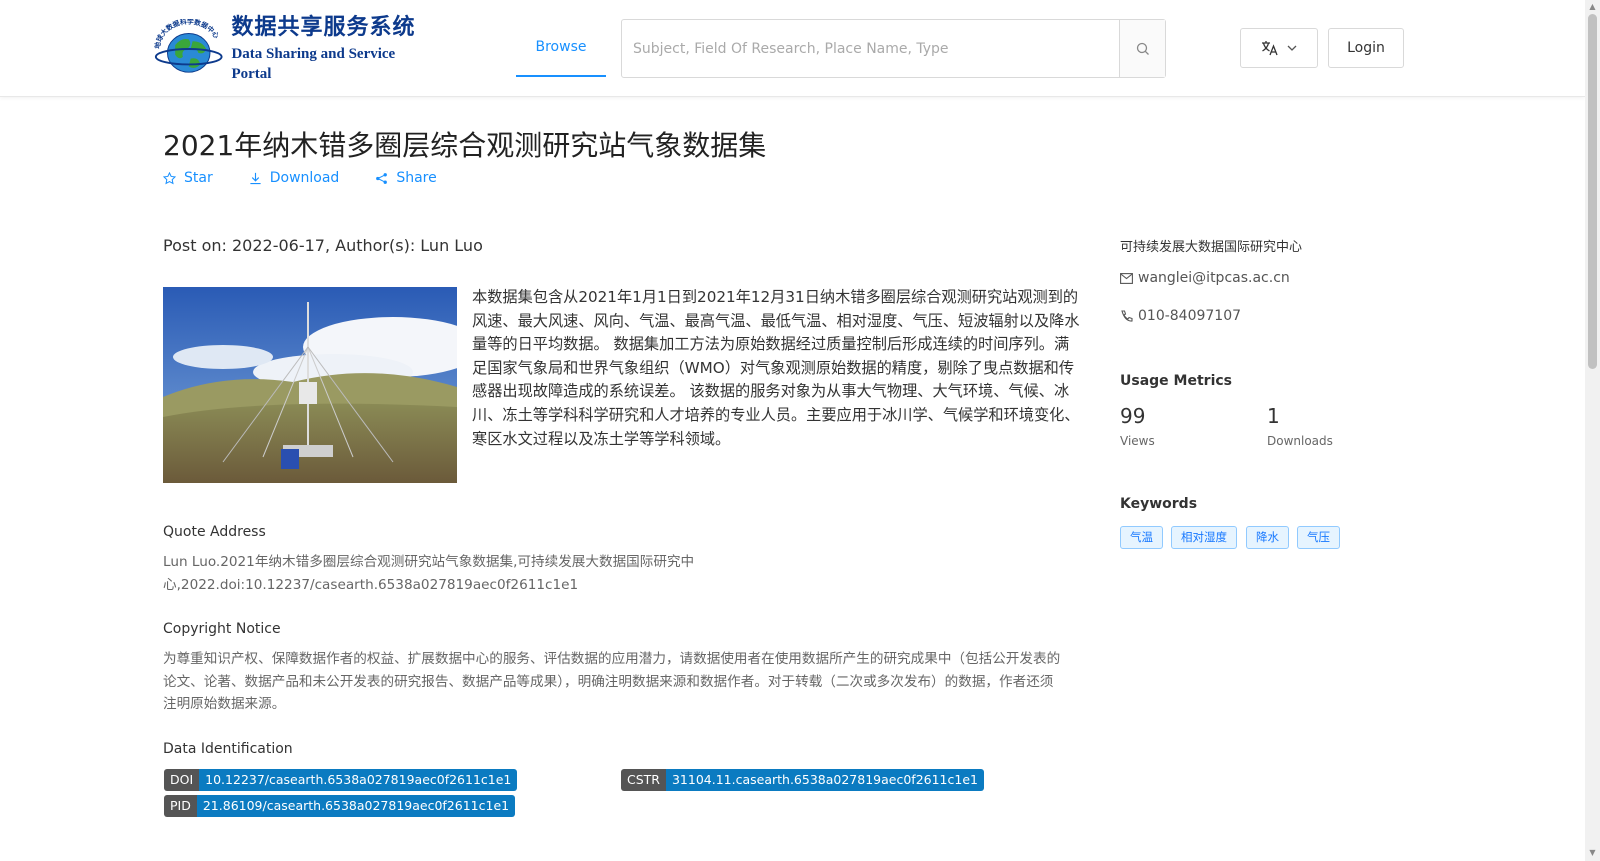 Image resolution: width=1600 pixels, height=861 pixels. I want to click on keyword-tag: 气压, so click(1318, 537).